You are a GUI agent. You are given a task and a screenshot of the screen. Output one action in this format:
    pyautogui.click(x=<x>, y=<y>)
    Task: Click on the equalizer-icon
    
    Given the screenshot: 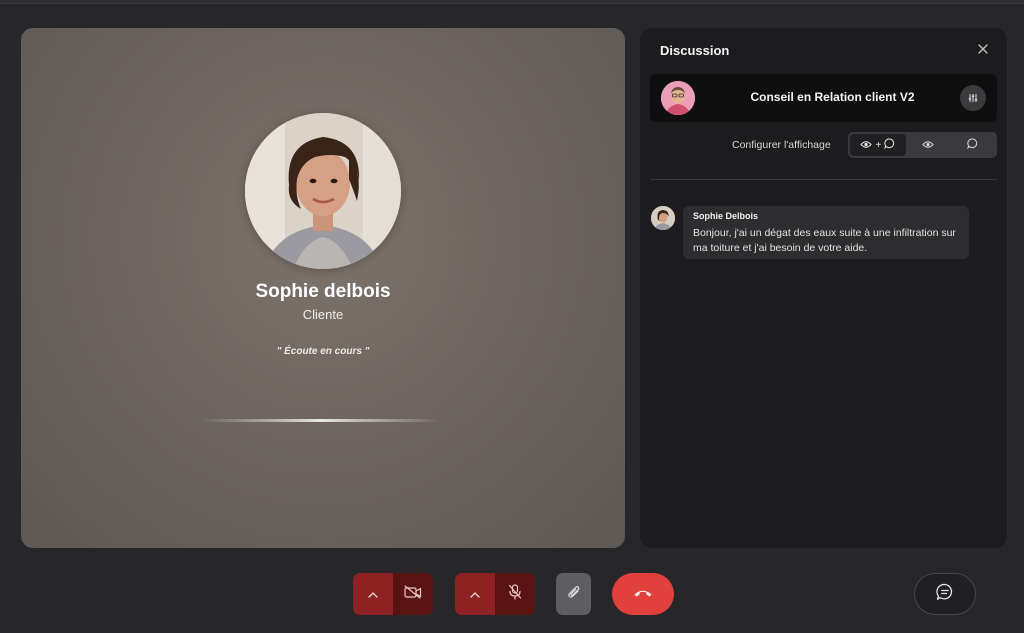 What is the action you would take?
    pyautogui.click(x=973, y=98)
    